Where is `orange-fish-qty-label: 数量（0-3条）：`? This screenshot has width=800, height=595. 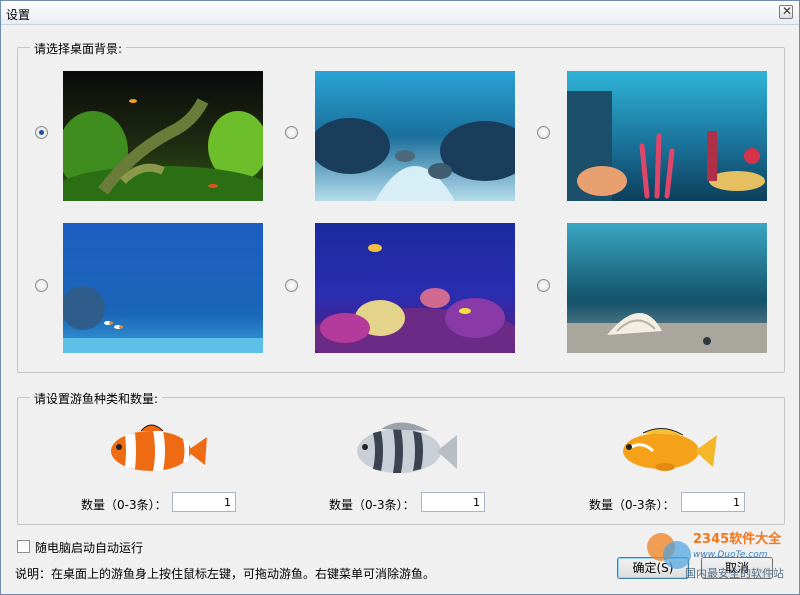
orange-fish-qty-label: 数量（0-3条）： is located at coordinates (632, 505).